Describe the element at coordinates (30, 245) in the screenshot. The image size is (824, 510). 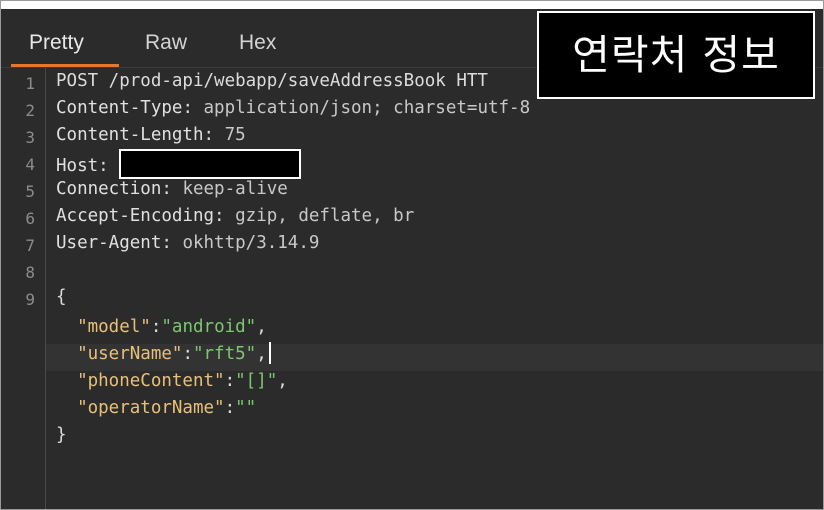
I see `line-number: 7` at that location.